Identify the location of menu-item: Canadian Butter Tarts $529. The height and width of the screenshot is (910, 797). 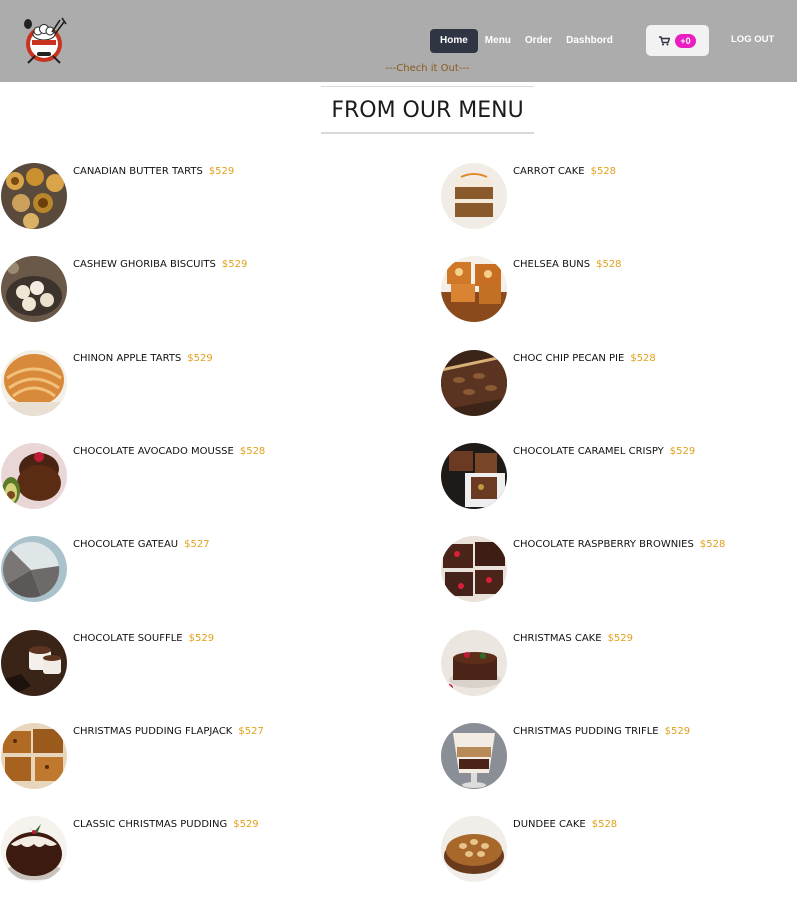
(166, 198).